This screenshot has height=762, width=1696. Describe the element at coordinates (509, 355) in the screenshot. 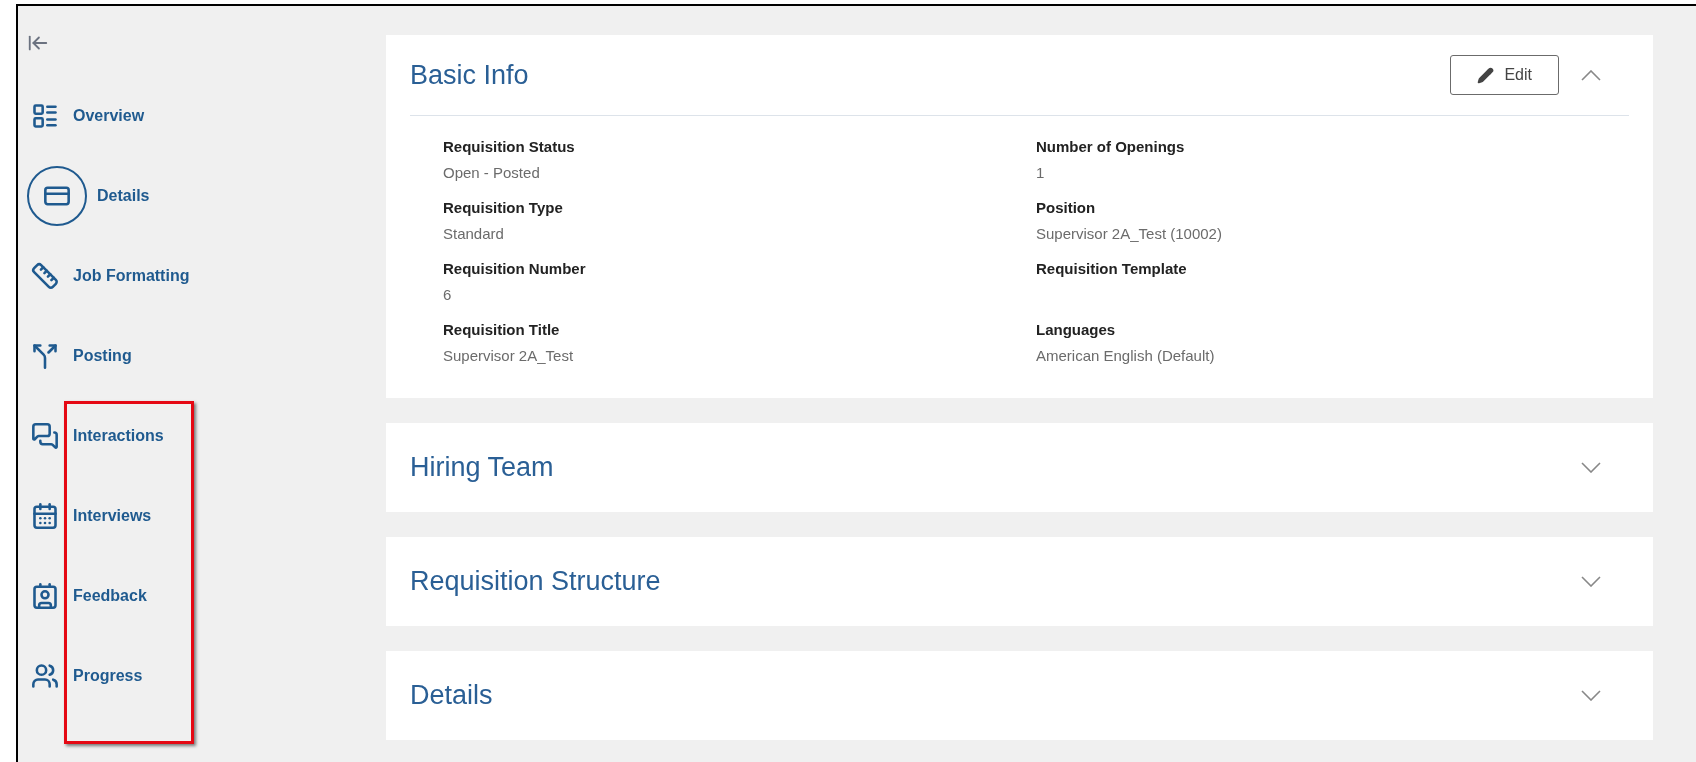

I see `field-value: Supervisor 2A_Test` at that location.